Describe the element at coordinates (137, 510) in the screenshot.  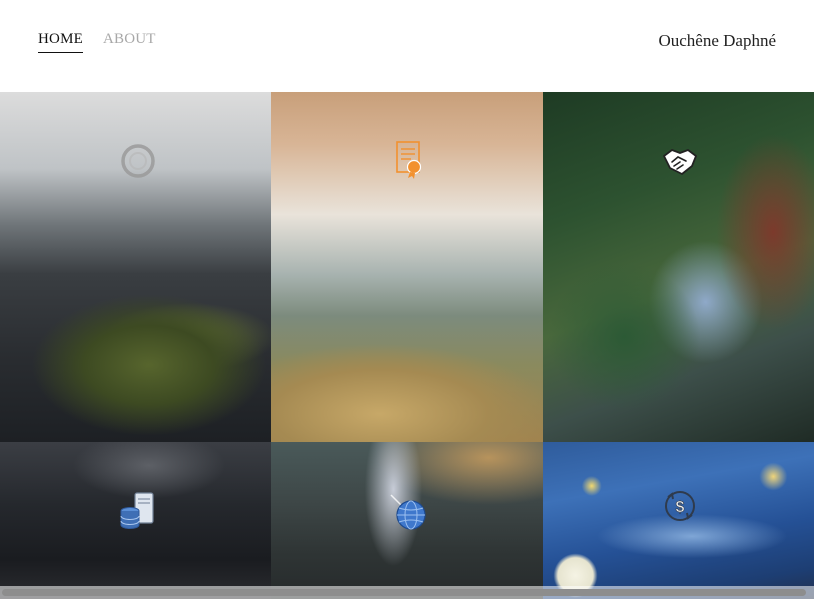
I see `database-server-icon` at that location.